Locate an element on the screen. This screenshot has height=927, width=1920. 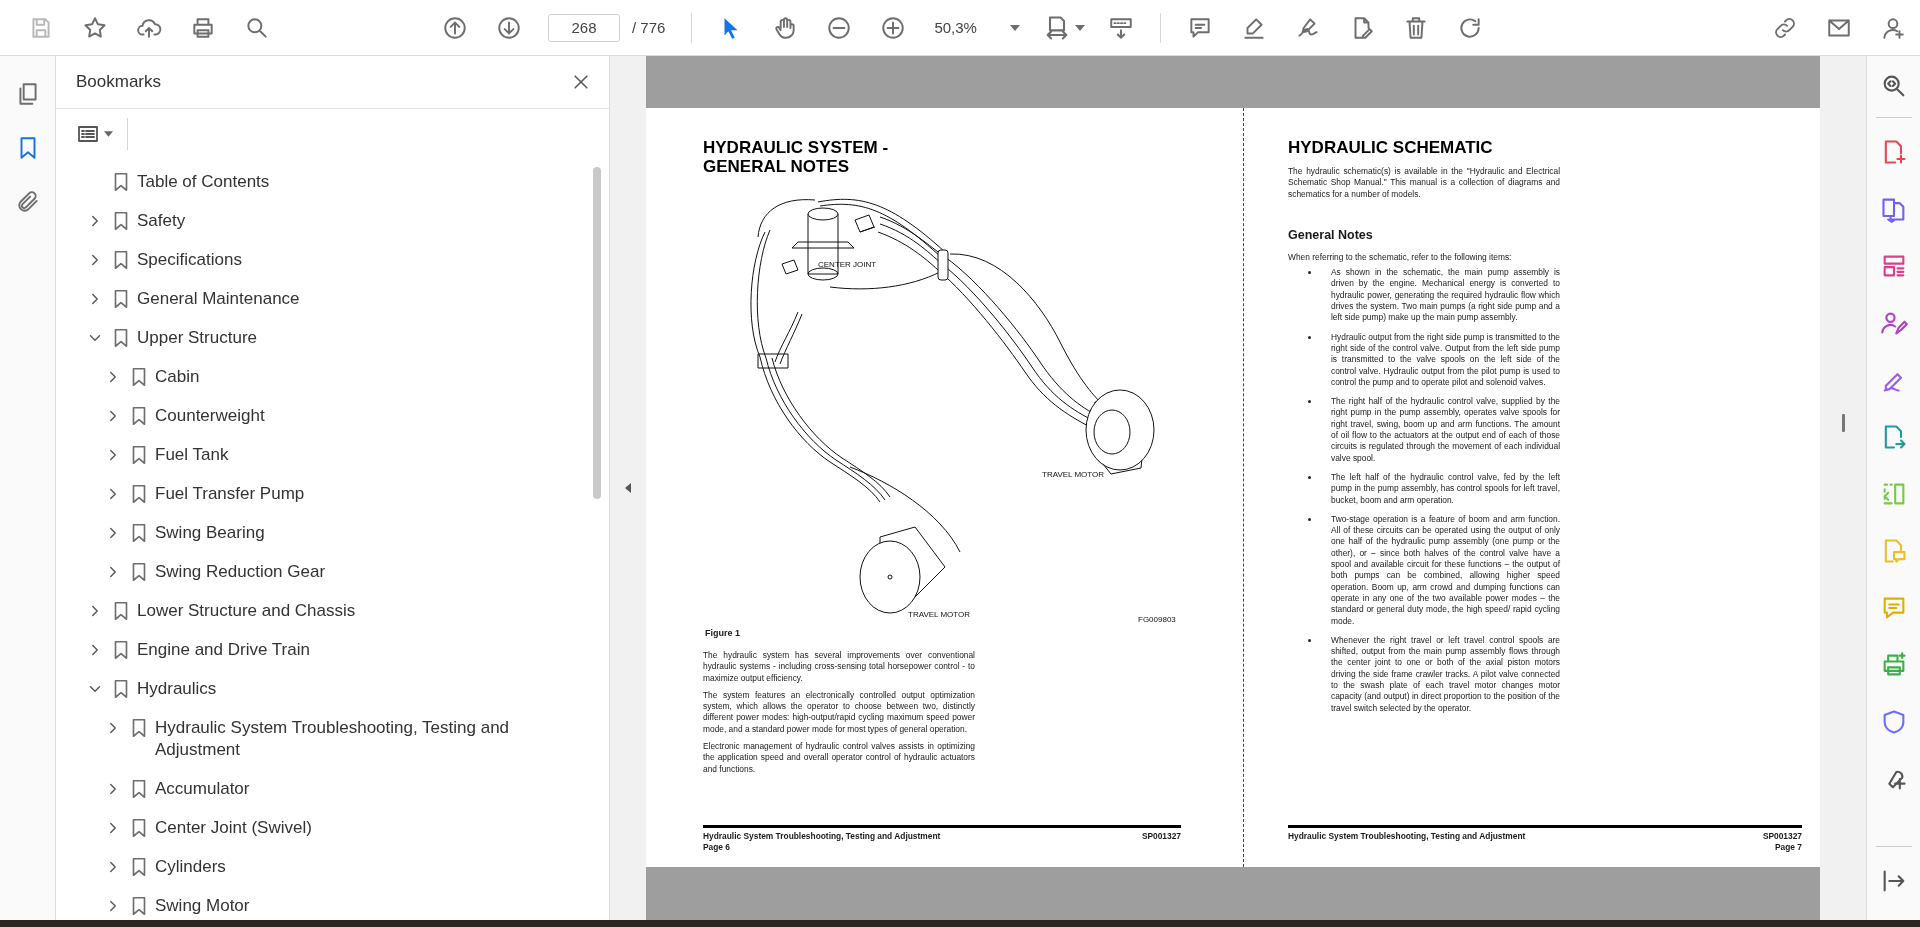
list-item: Two-stage operation is a feature of boom and arm function. All of these circuits can be operated using the output of only one half of the hydraulic pump assembly (one pump or the other), or – since both halves of the control valve have a spool and available circuit for these functions – the output of both pumps can be combined, allowing higher speed operation. Boom up, arm crowd and dumping functions can operate in any one of the two available power modes – the standard or general duty mode, the high speed/ rapid cycling mode. is located at coordinates (1445, 570).